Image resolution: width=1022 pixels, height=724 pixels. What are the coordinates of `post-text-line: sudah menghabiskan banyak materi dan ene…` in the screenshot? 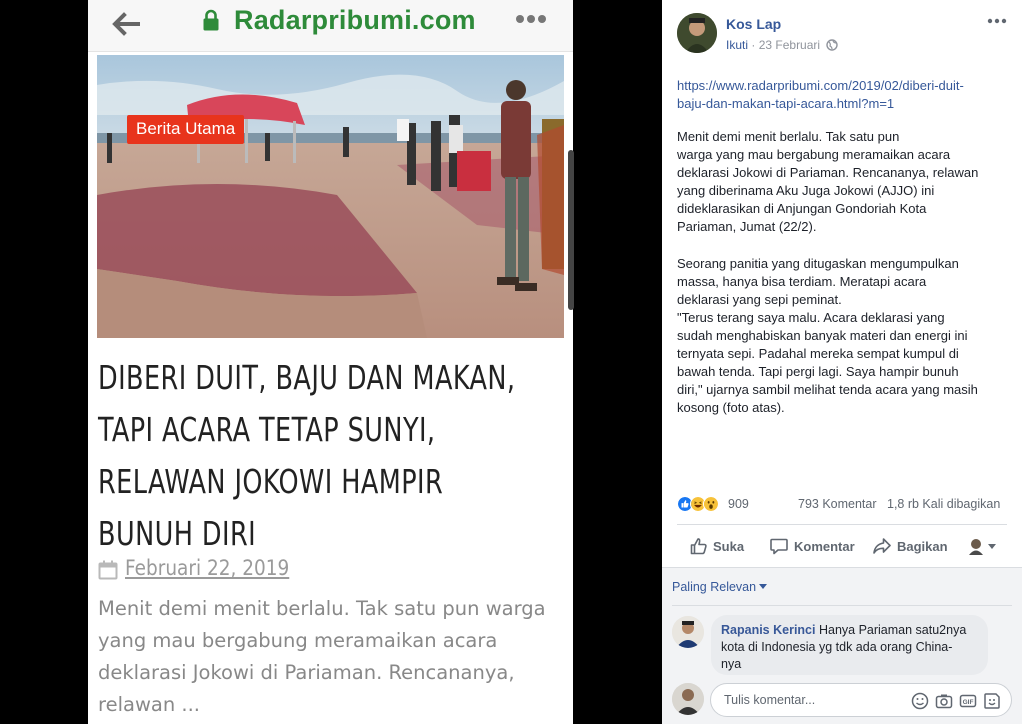 It's located at (822, 335).